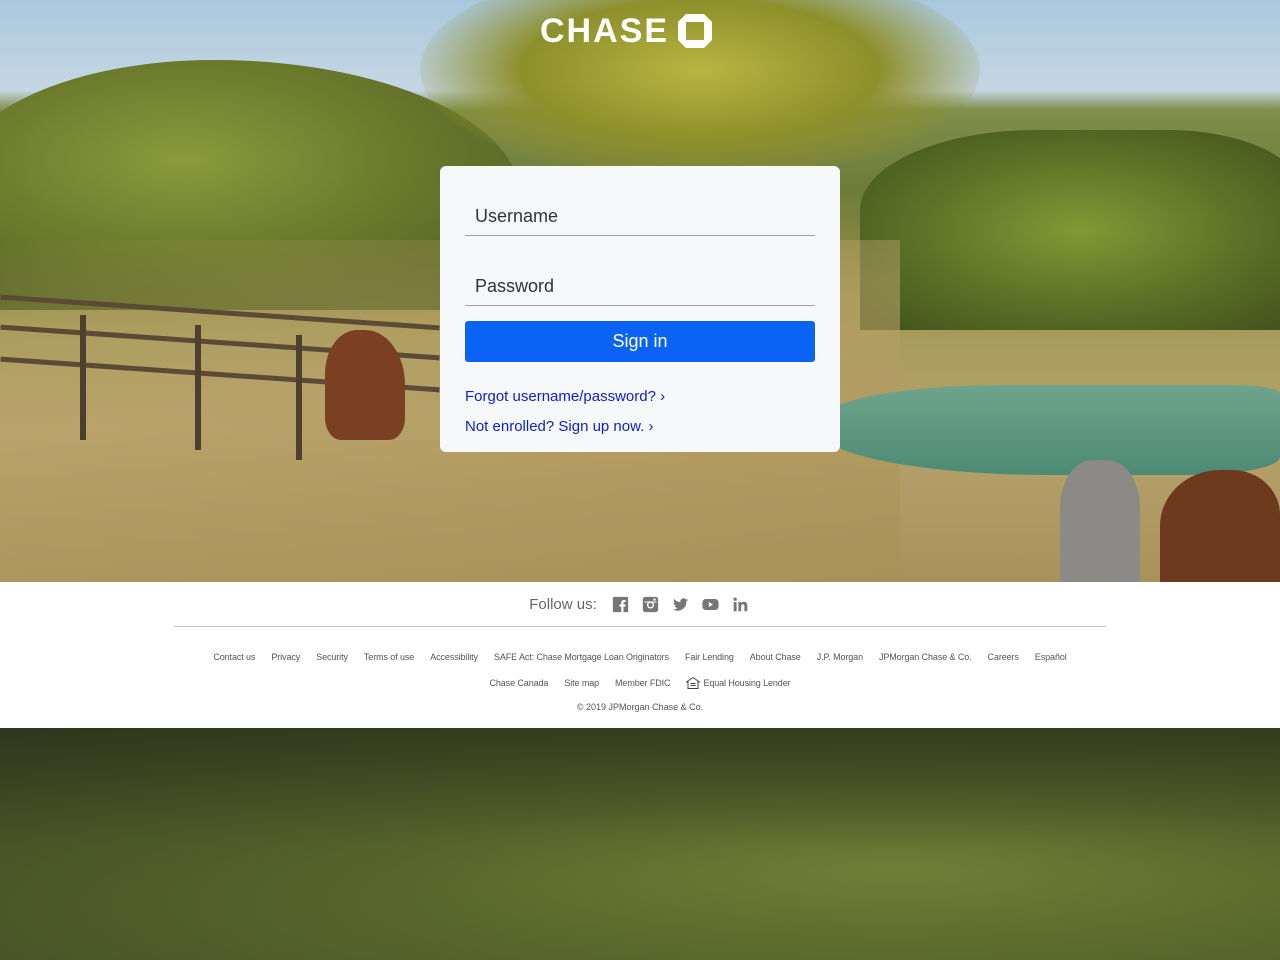  Describe the element at coordinates (389, 657) in the screenshot. I see `footer-link-terms: Terms of use` at that location.